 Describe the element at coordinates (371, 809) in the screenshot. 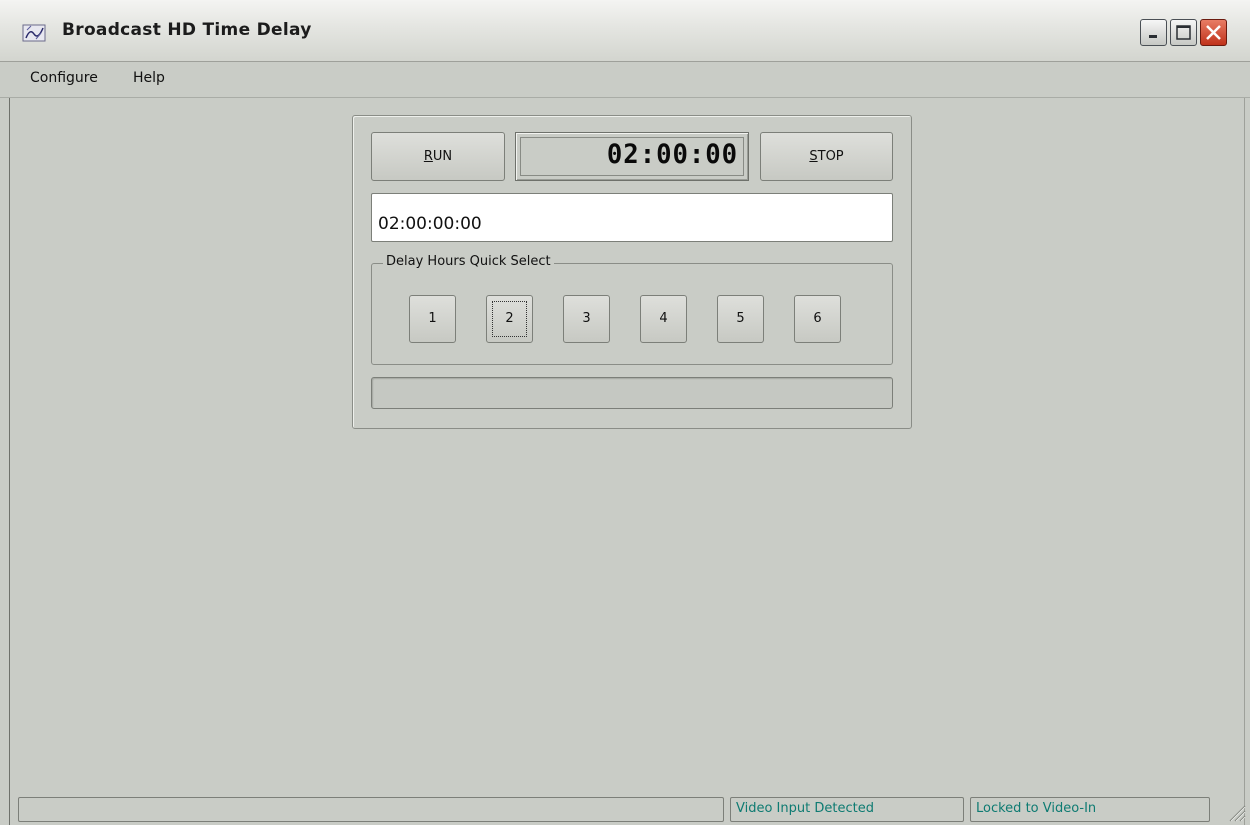

I see `status-message` at that location.